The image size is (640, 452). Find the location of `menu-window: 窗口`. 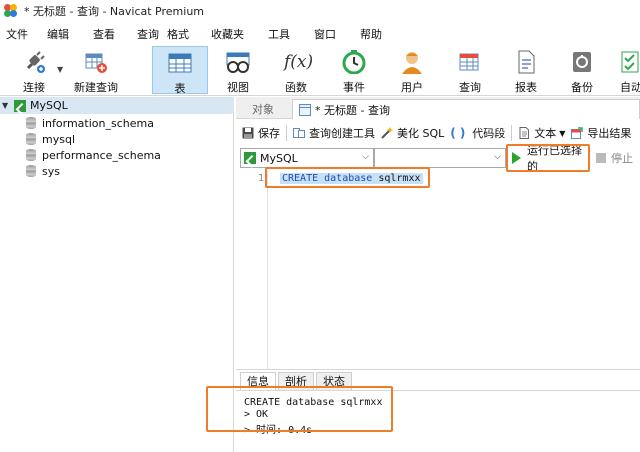

menu-window: 窗口 is located at coordinates (322, 34).